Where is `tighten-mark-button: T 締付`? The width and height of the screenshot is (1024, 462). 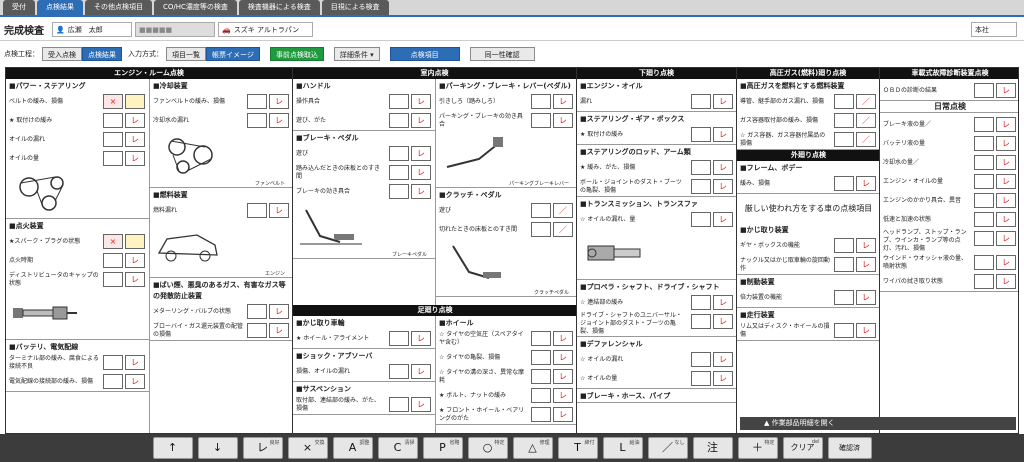 tighten-mark-button: T 締付 is located at coordinates (577, 448).